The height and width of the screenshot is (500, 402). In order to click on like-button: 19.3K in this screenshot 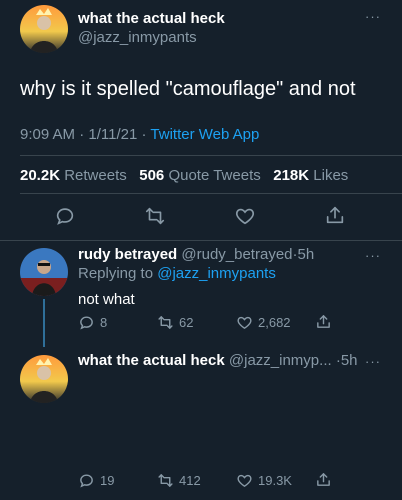, I will do `click(264, 480)`.